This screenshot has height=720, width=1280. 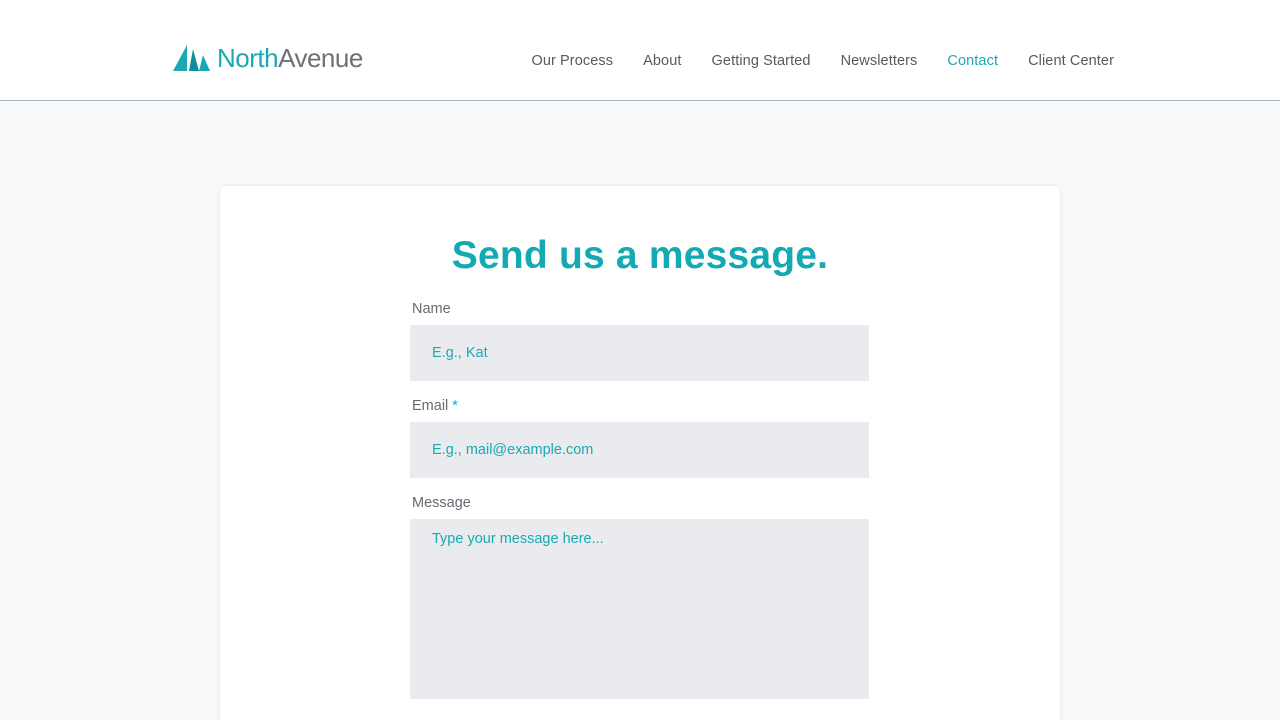 I want to click on name-label-text: Name, so click(x=431, y=309).